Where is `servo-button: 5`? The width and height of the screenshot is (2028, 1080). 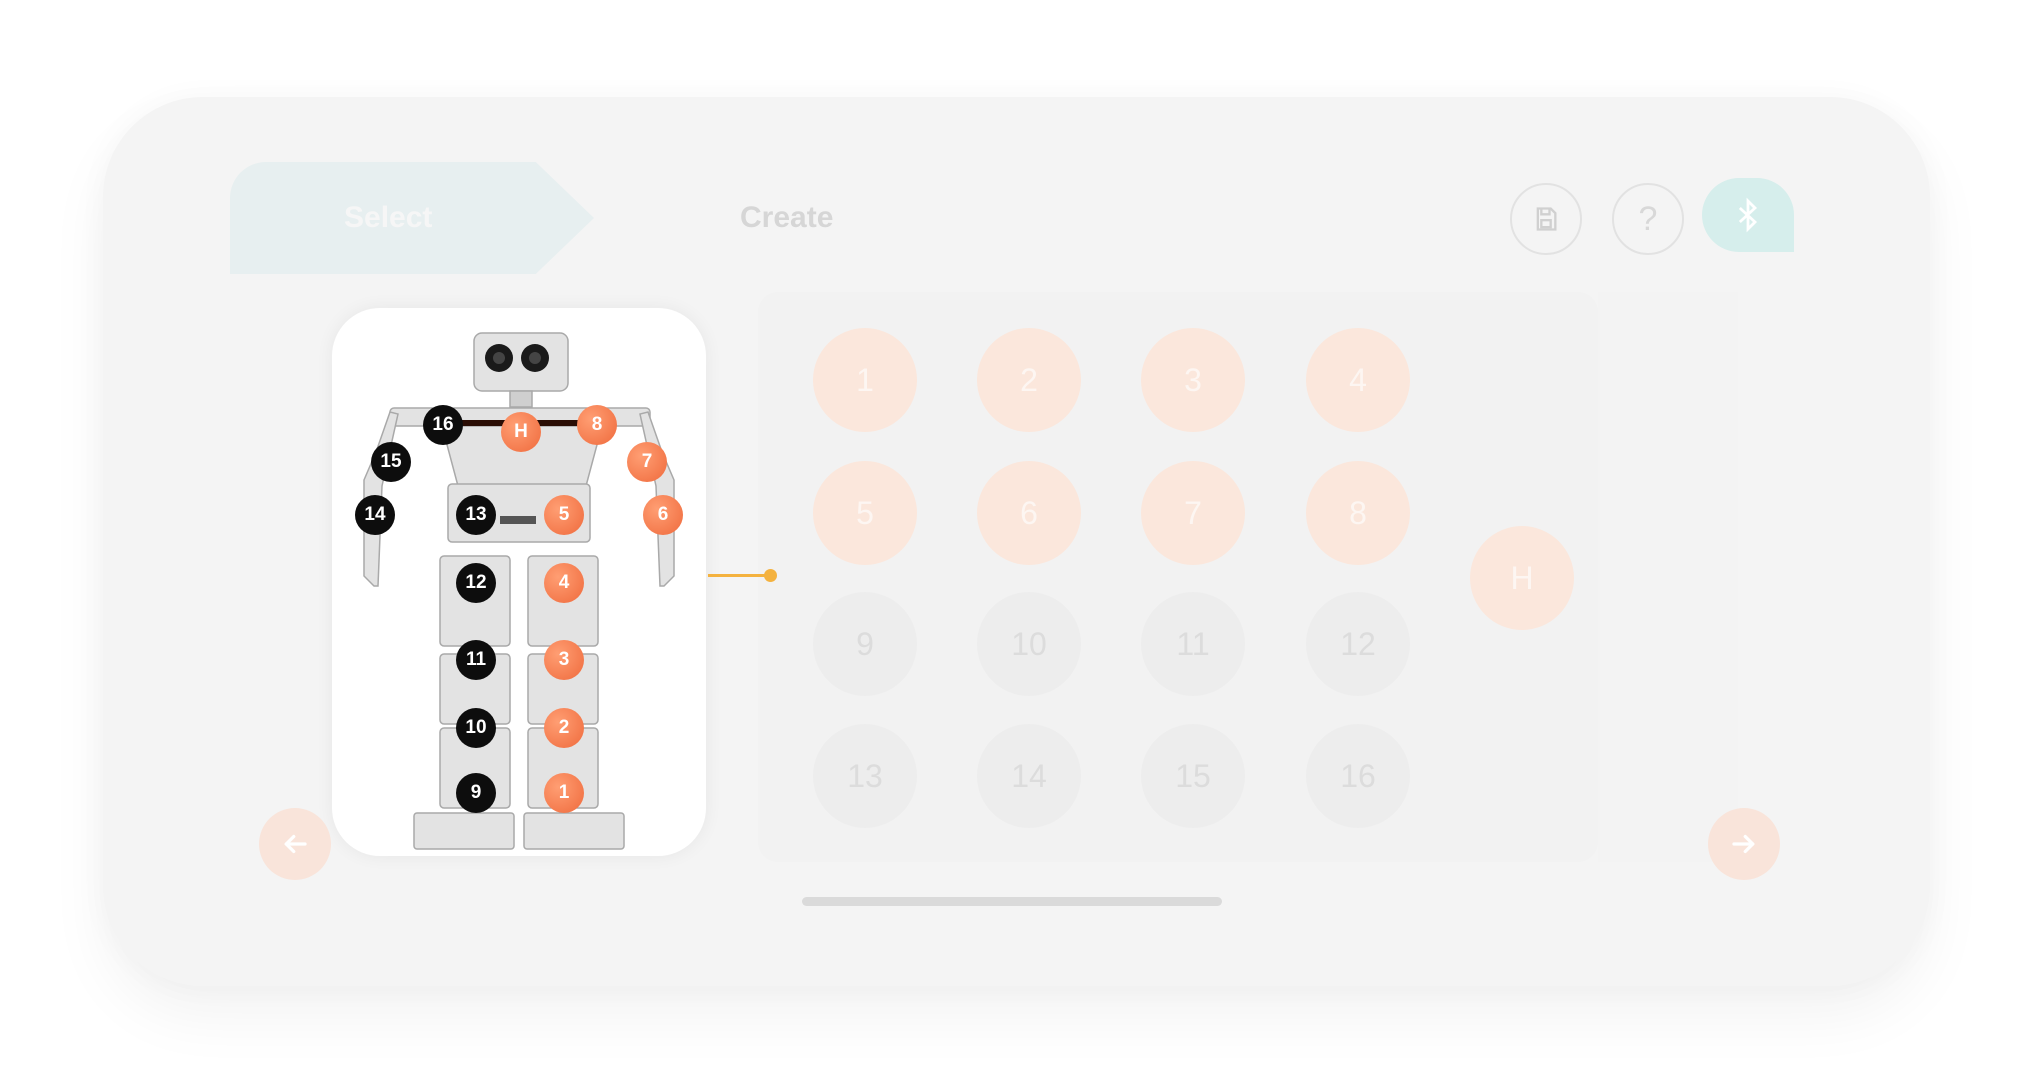 servo-button: 5 is located at coordinates (865, 513).